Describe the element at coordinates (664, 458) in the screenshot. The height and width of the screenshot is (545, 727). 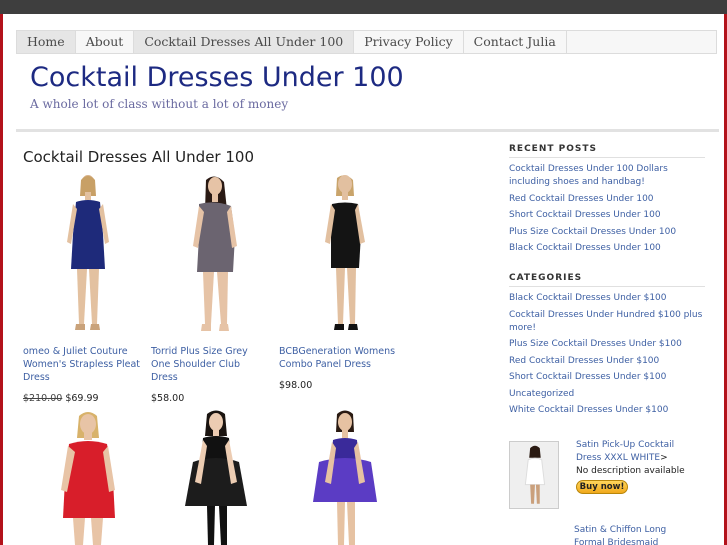
I see `ad-arrow: >` at that location.